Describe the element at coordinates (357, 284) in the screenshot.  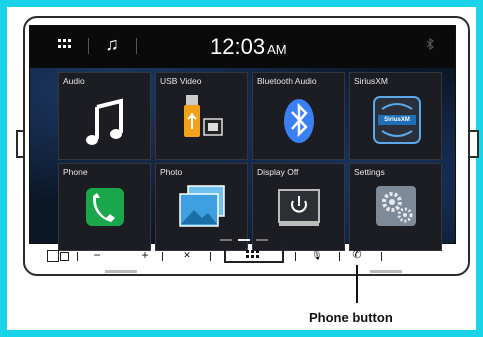
I see `callout-line` at that location.